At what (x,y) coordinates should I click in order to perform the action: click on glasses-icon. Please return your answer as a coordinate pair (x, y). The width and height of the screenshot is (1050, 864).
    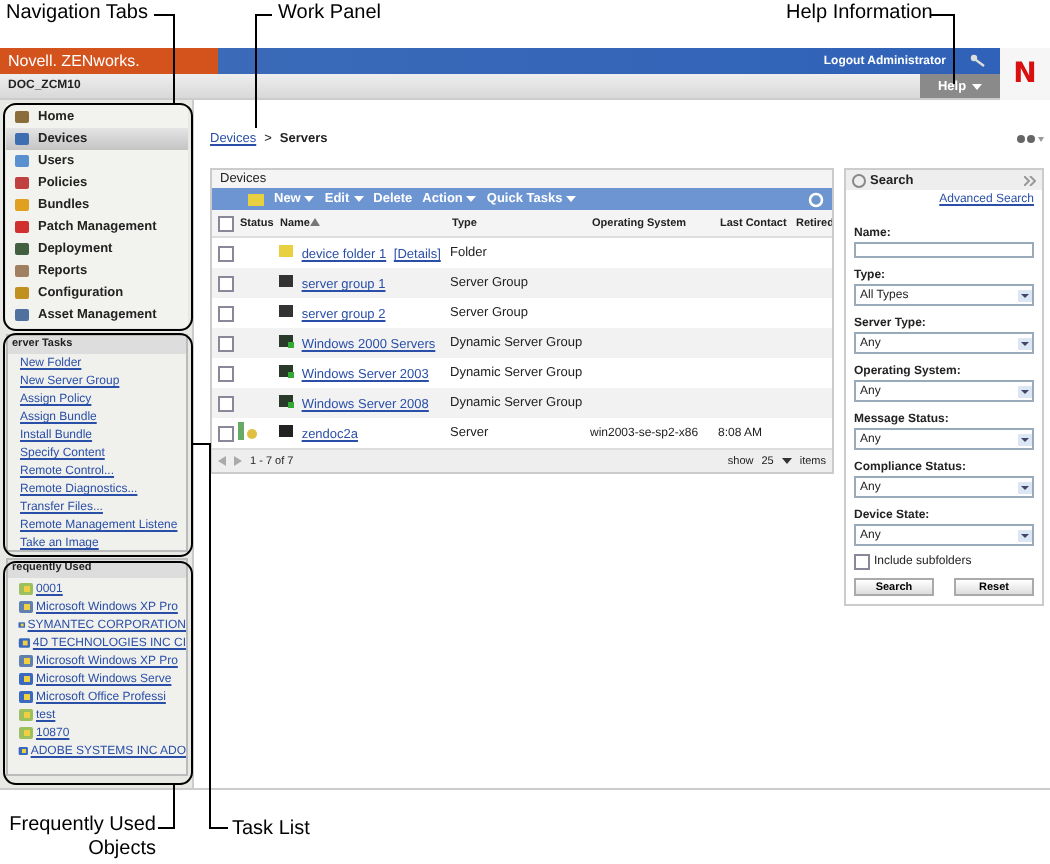
    Looking at the image, I should click on (1030, 138).